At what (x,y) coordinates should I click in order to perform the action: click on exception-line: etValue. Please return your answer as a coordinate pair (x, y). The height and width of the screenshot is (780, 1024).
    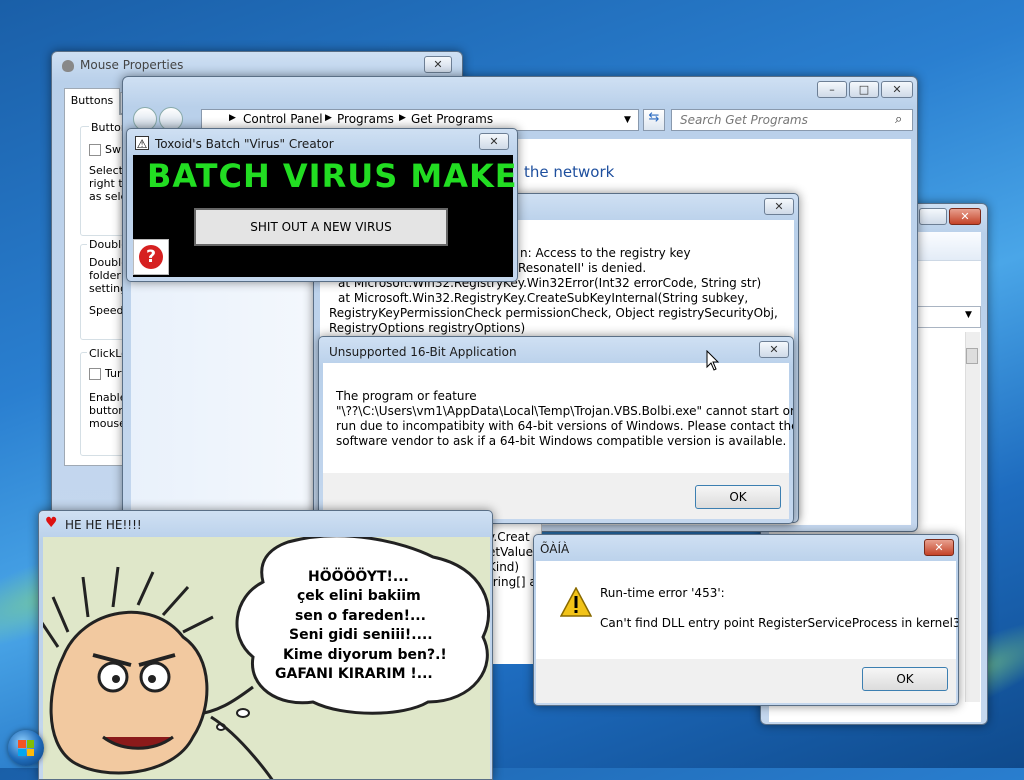
    Looking at the image, I should click on (511, 552).